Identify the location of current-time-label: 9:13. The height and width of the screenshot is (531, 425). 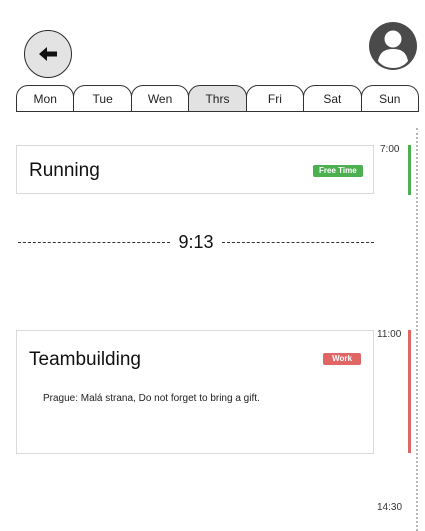
(196, 241).